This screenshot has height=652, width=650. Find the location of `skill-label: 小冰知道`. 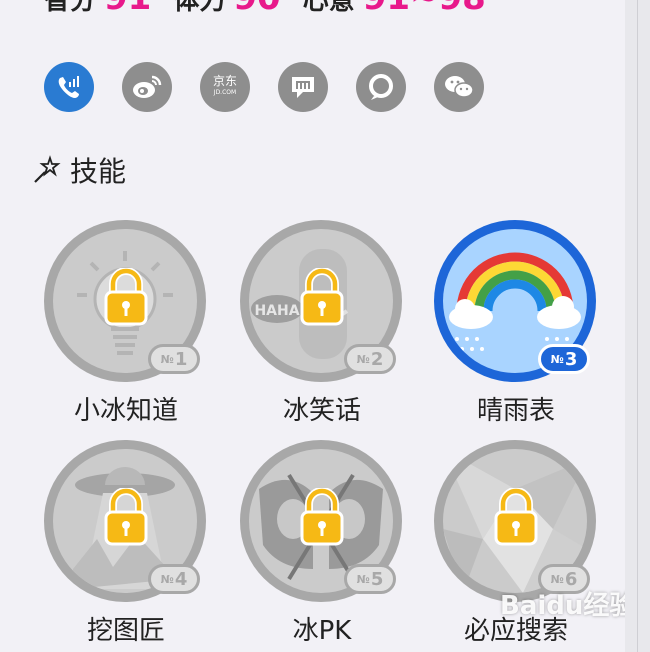

skill-label: 小冰知道 is located at coordinates (125, 411).